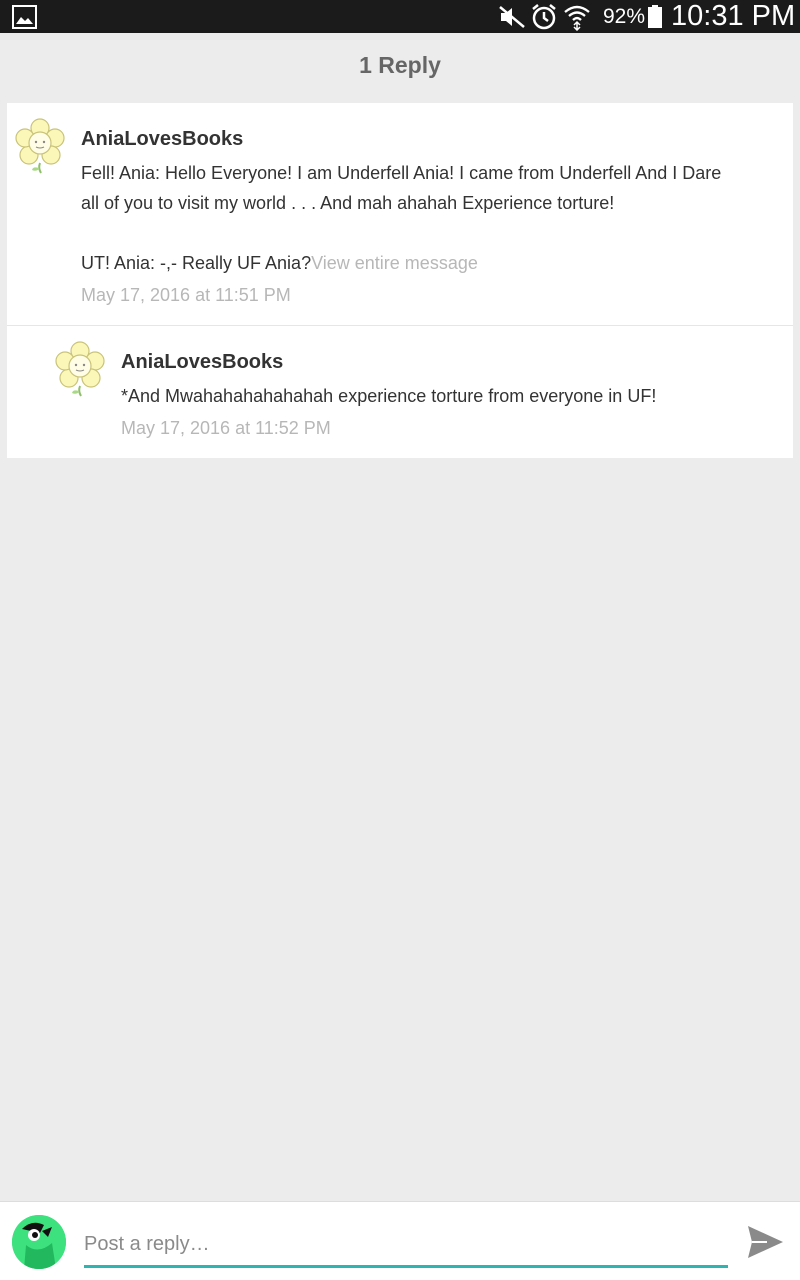  What do you see at coordinates (24, 17) in the screenshot?
I see `gallery-icon` at bounding box center [24, 17].